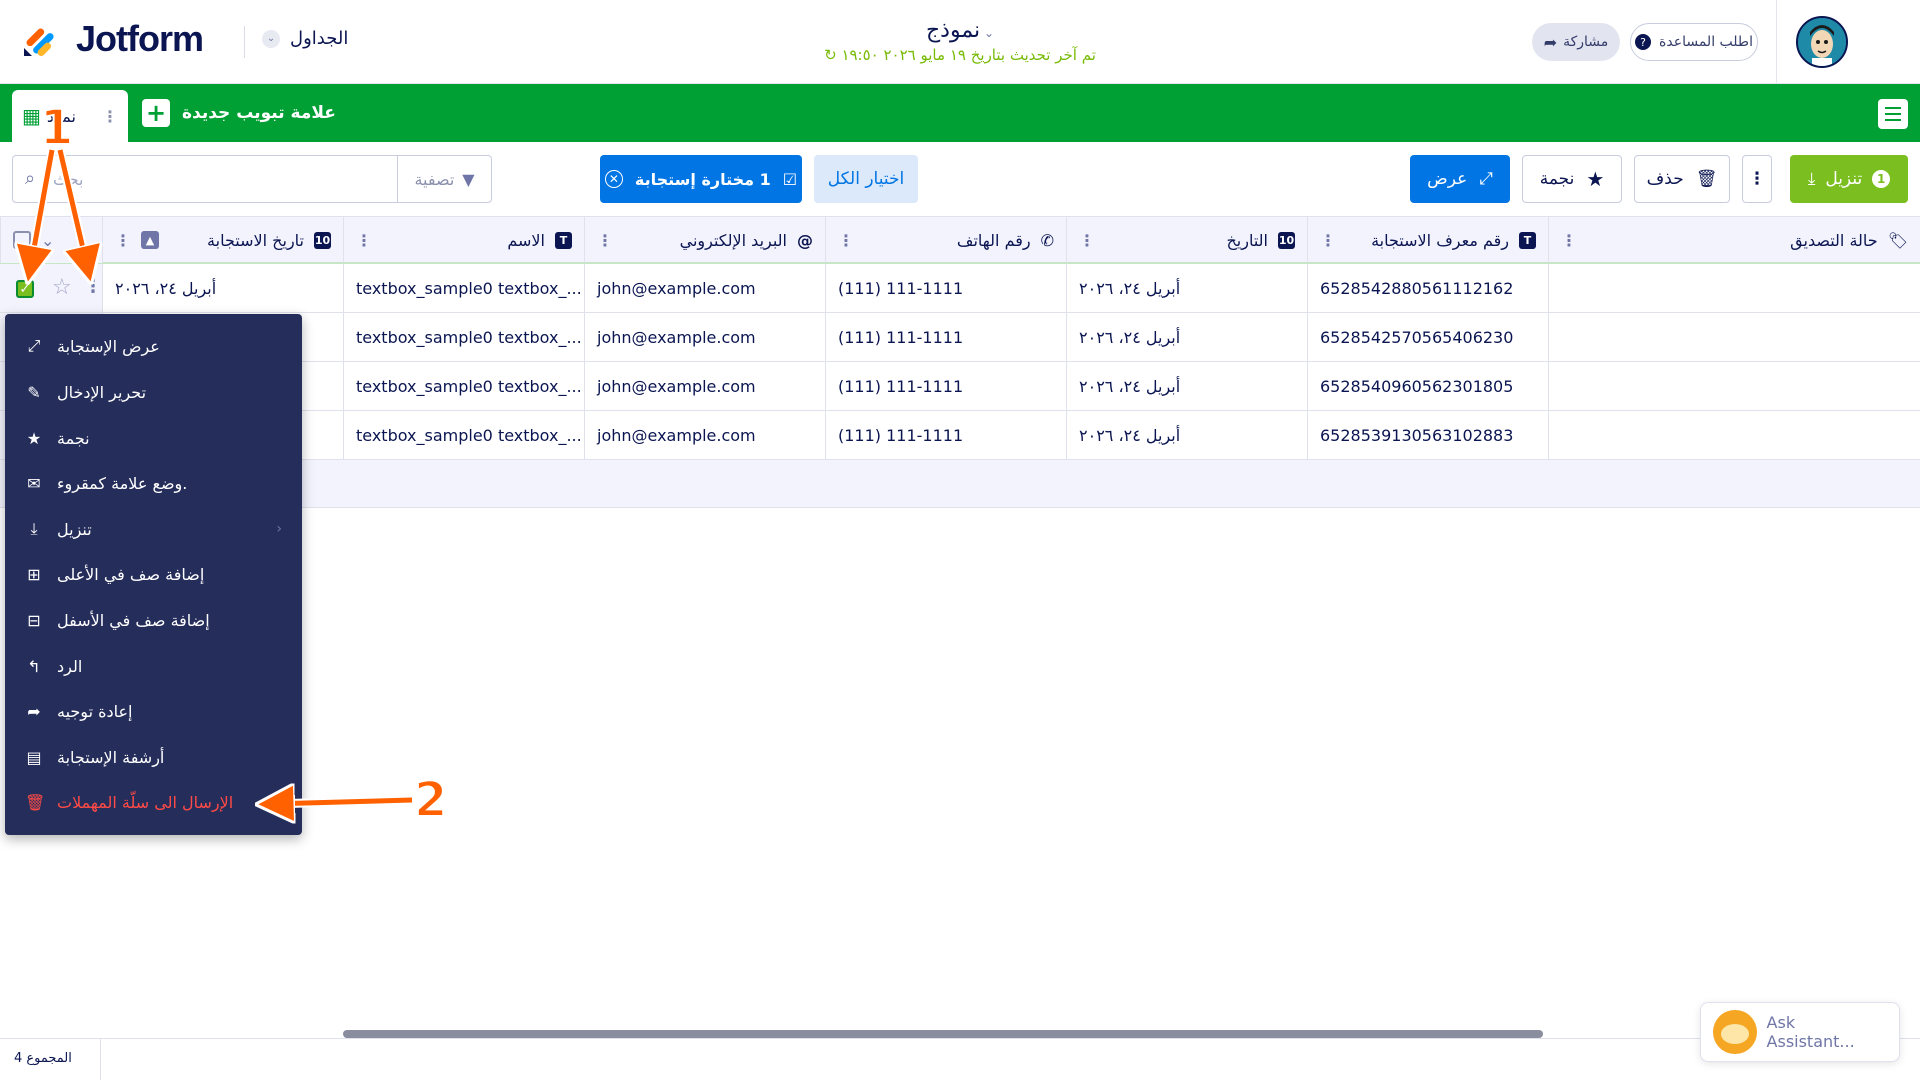  Describe the element at coordinates (1757, 179) in the screenshot. I see `more-options-button: ⋮` at that location.